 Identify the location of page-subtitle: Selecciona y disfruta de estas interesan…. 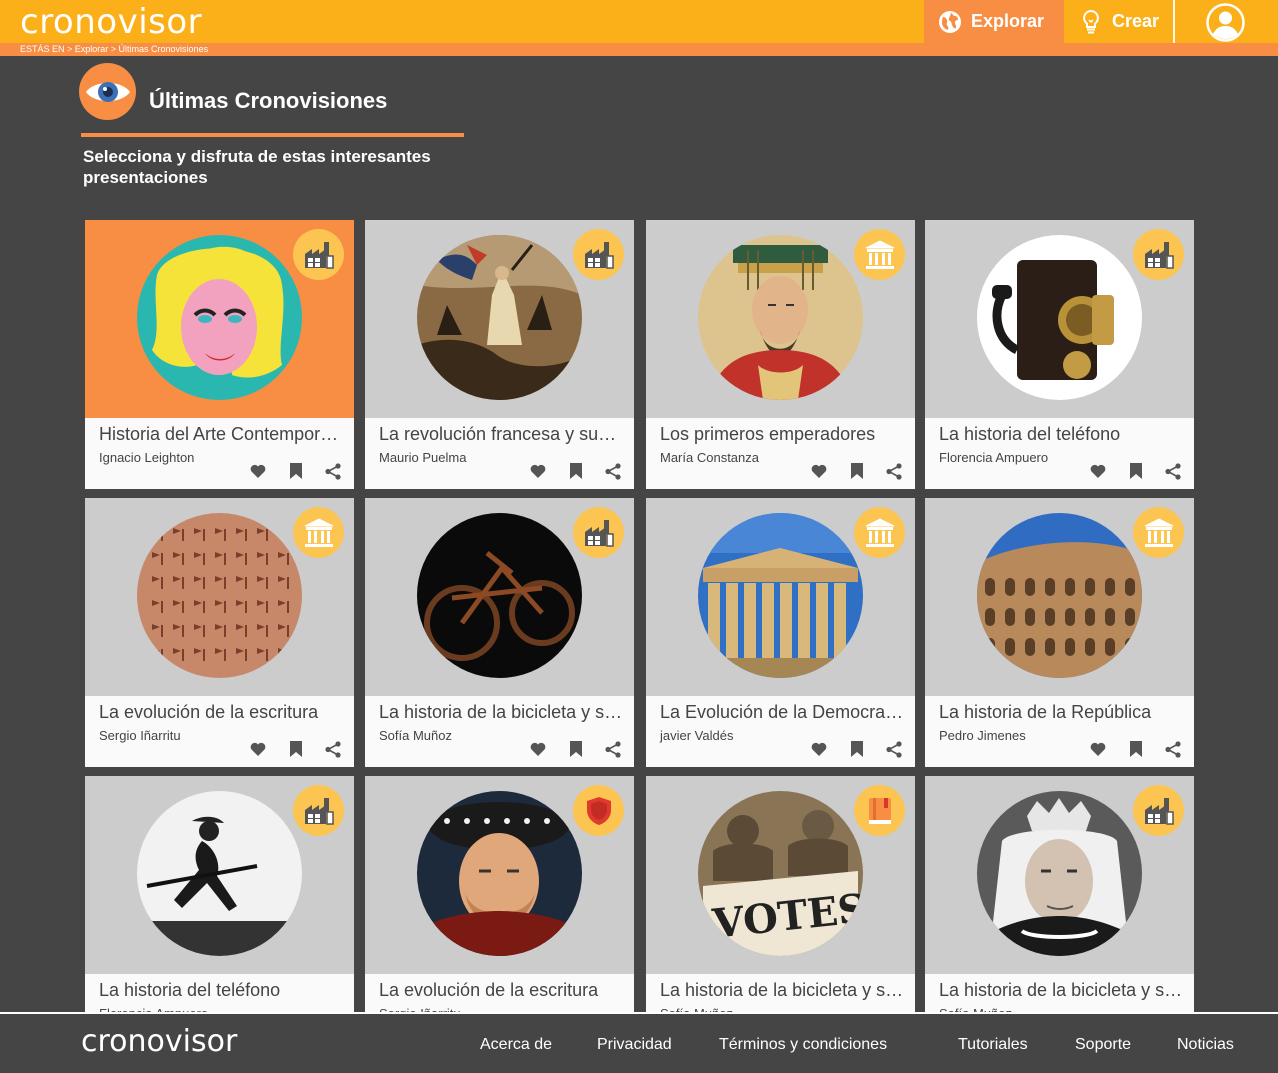
(257, 167).